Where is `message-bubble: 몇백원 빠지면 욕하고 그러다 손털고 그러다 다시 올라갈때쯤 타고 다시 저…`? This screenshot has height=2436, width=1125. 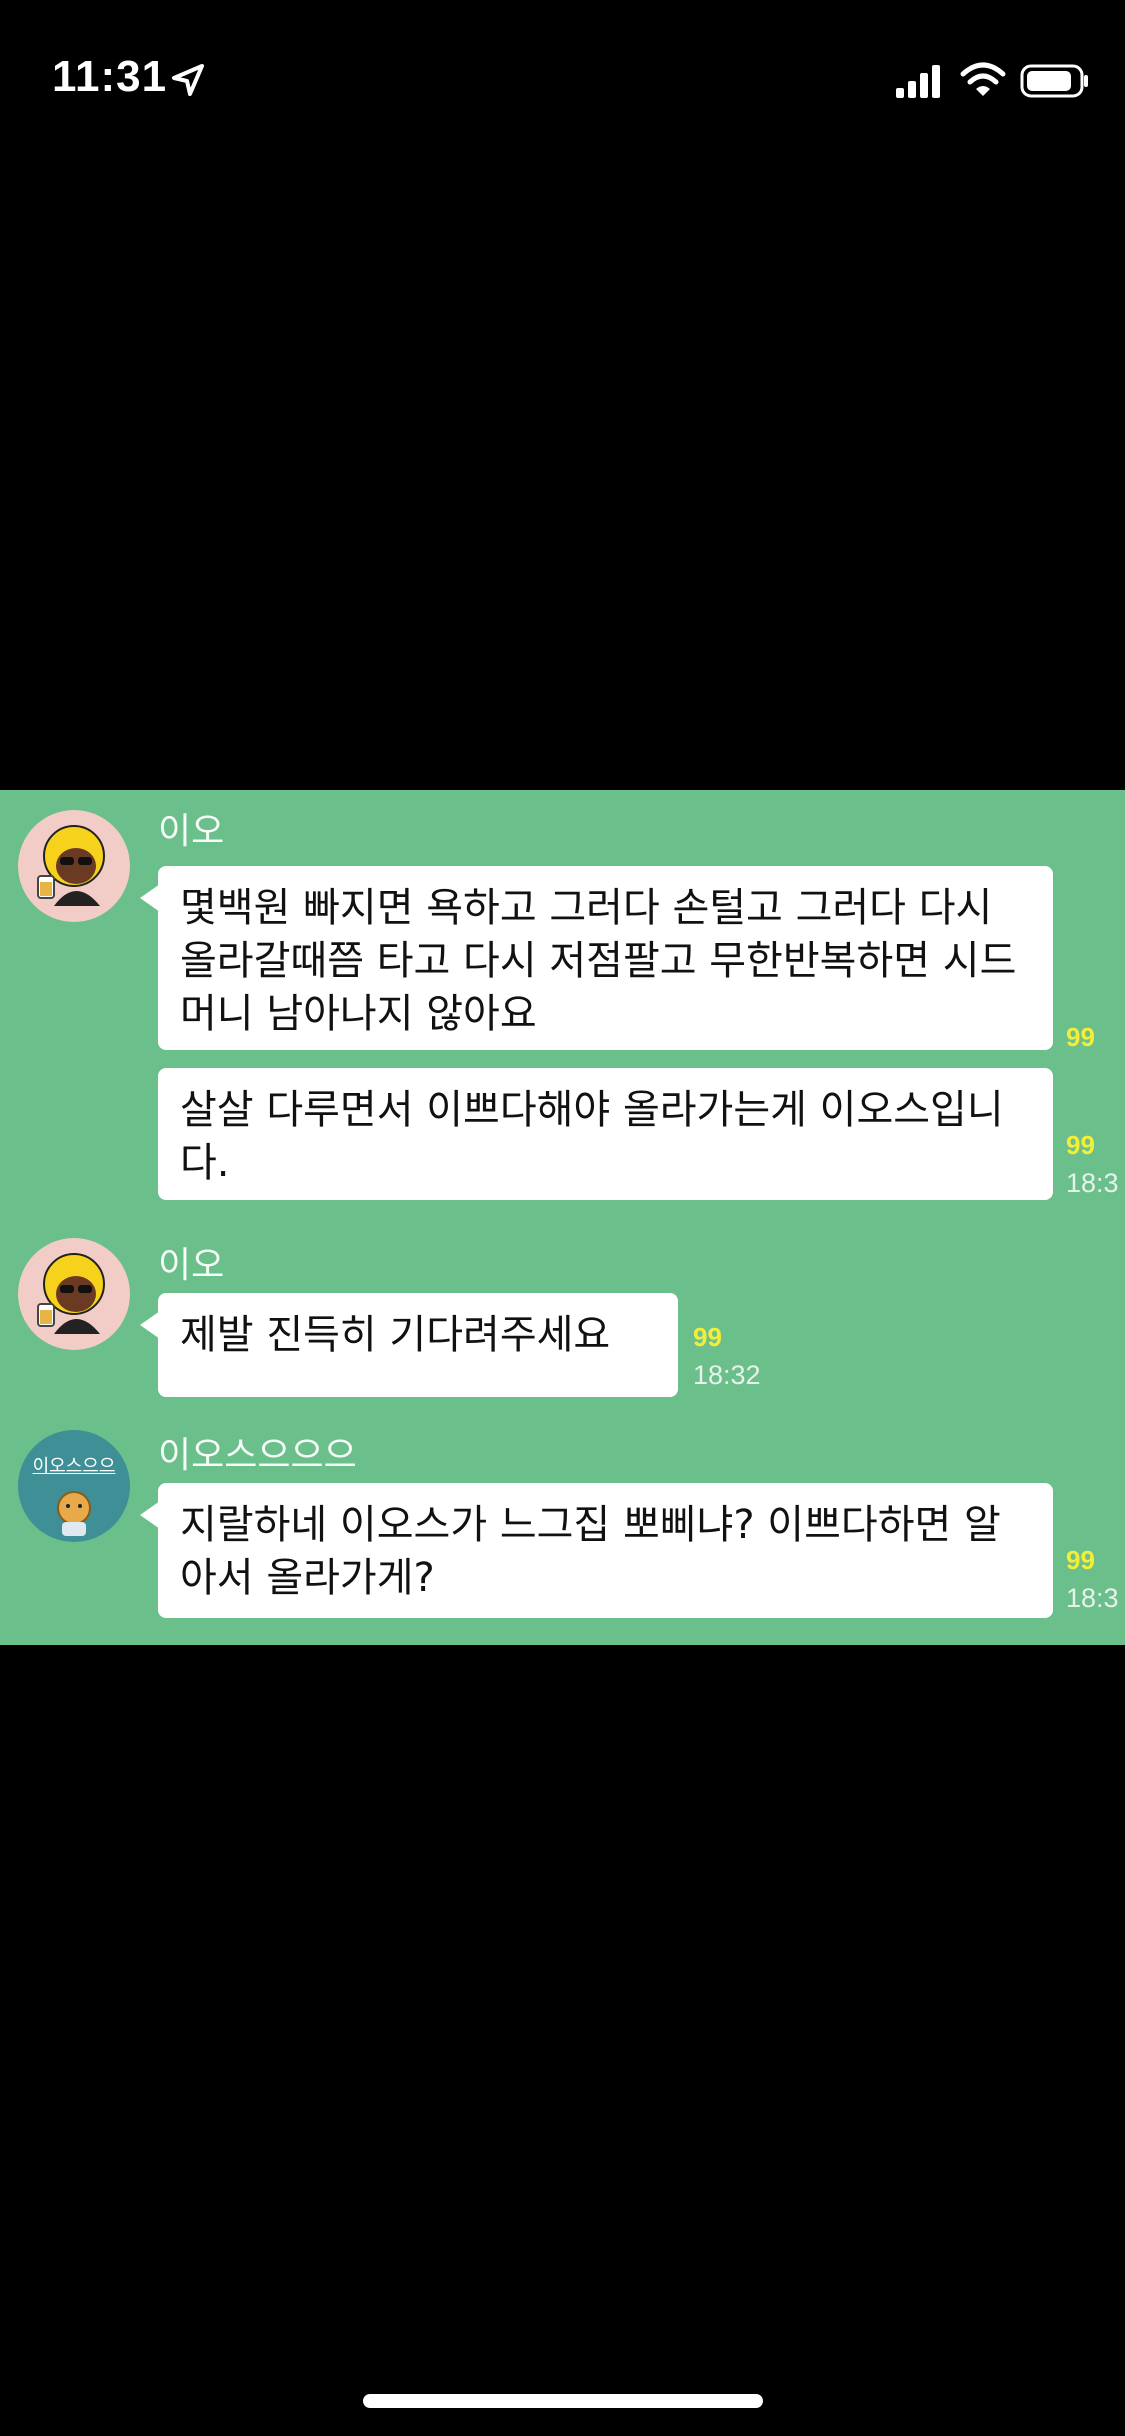
message-bubble: 몇백원 빠지면 욕하고 그러다 손털고 그러다 다시 올라갈때쯤 타고 다시 저… is located at coordinates (596, 958).